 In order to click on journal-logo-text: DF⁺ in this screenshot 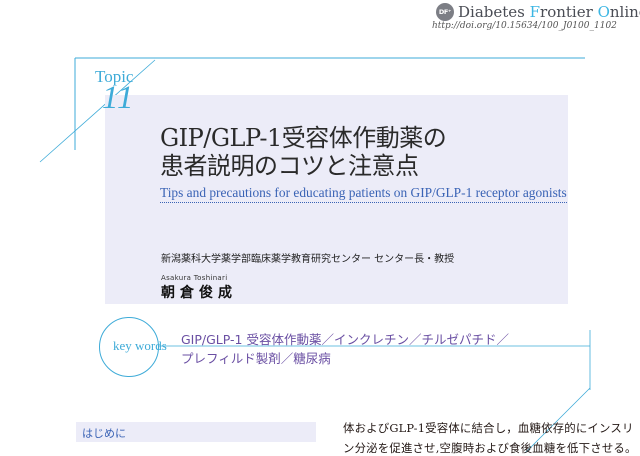, I will do `click(445, 12)`.